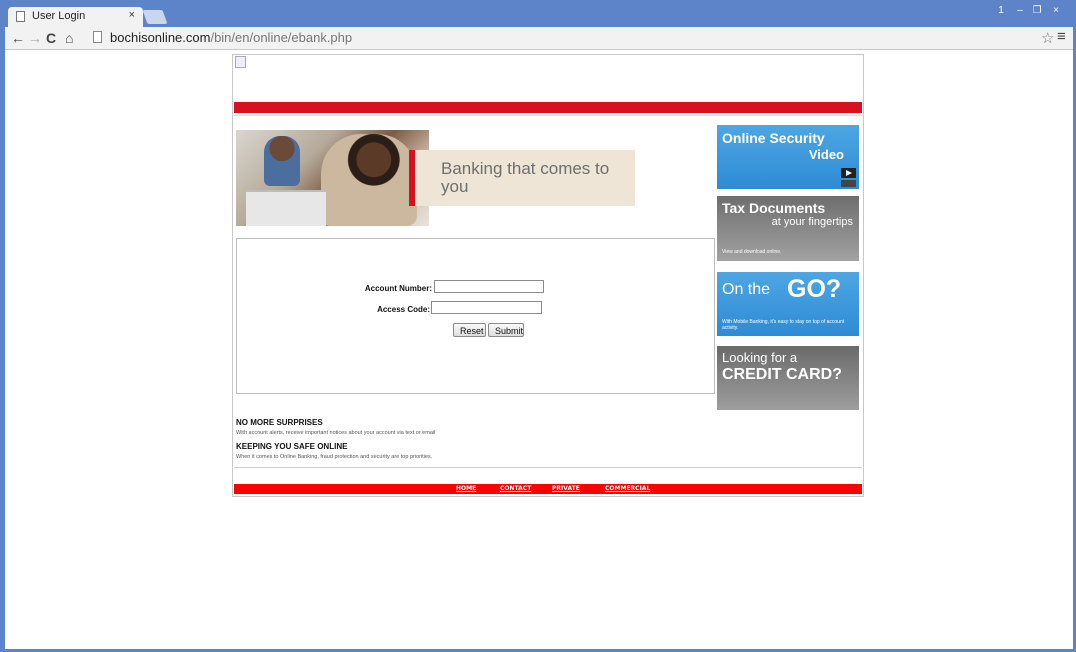 This screenshot has height=652, width=1076. I want to click on promo-tax-note: View and download online., so click(752, 252).